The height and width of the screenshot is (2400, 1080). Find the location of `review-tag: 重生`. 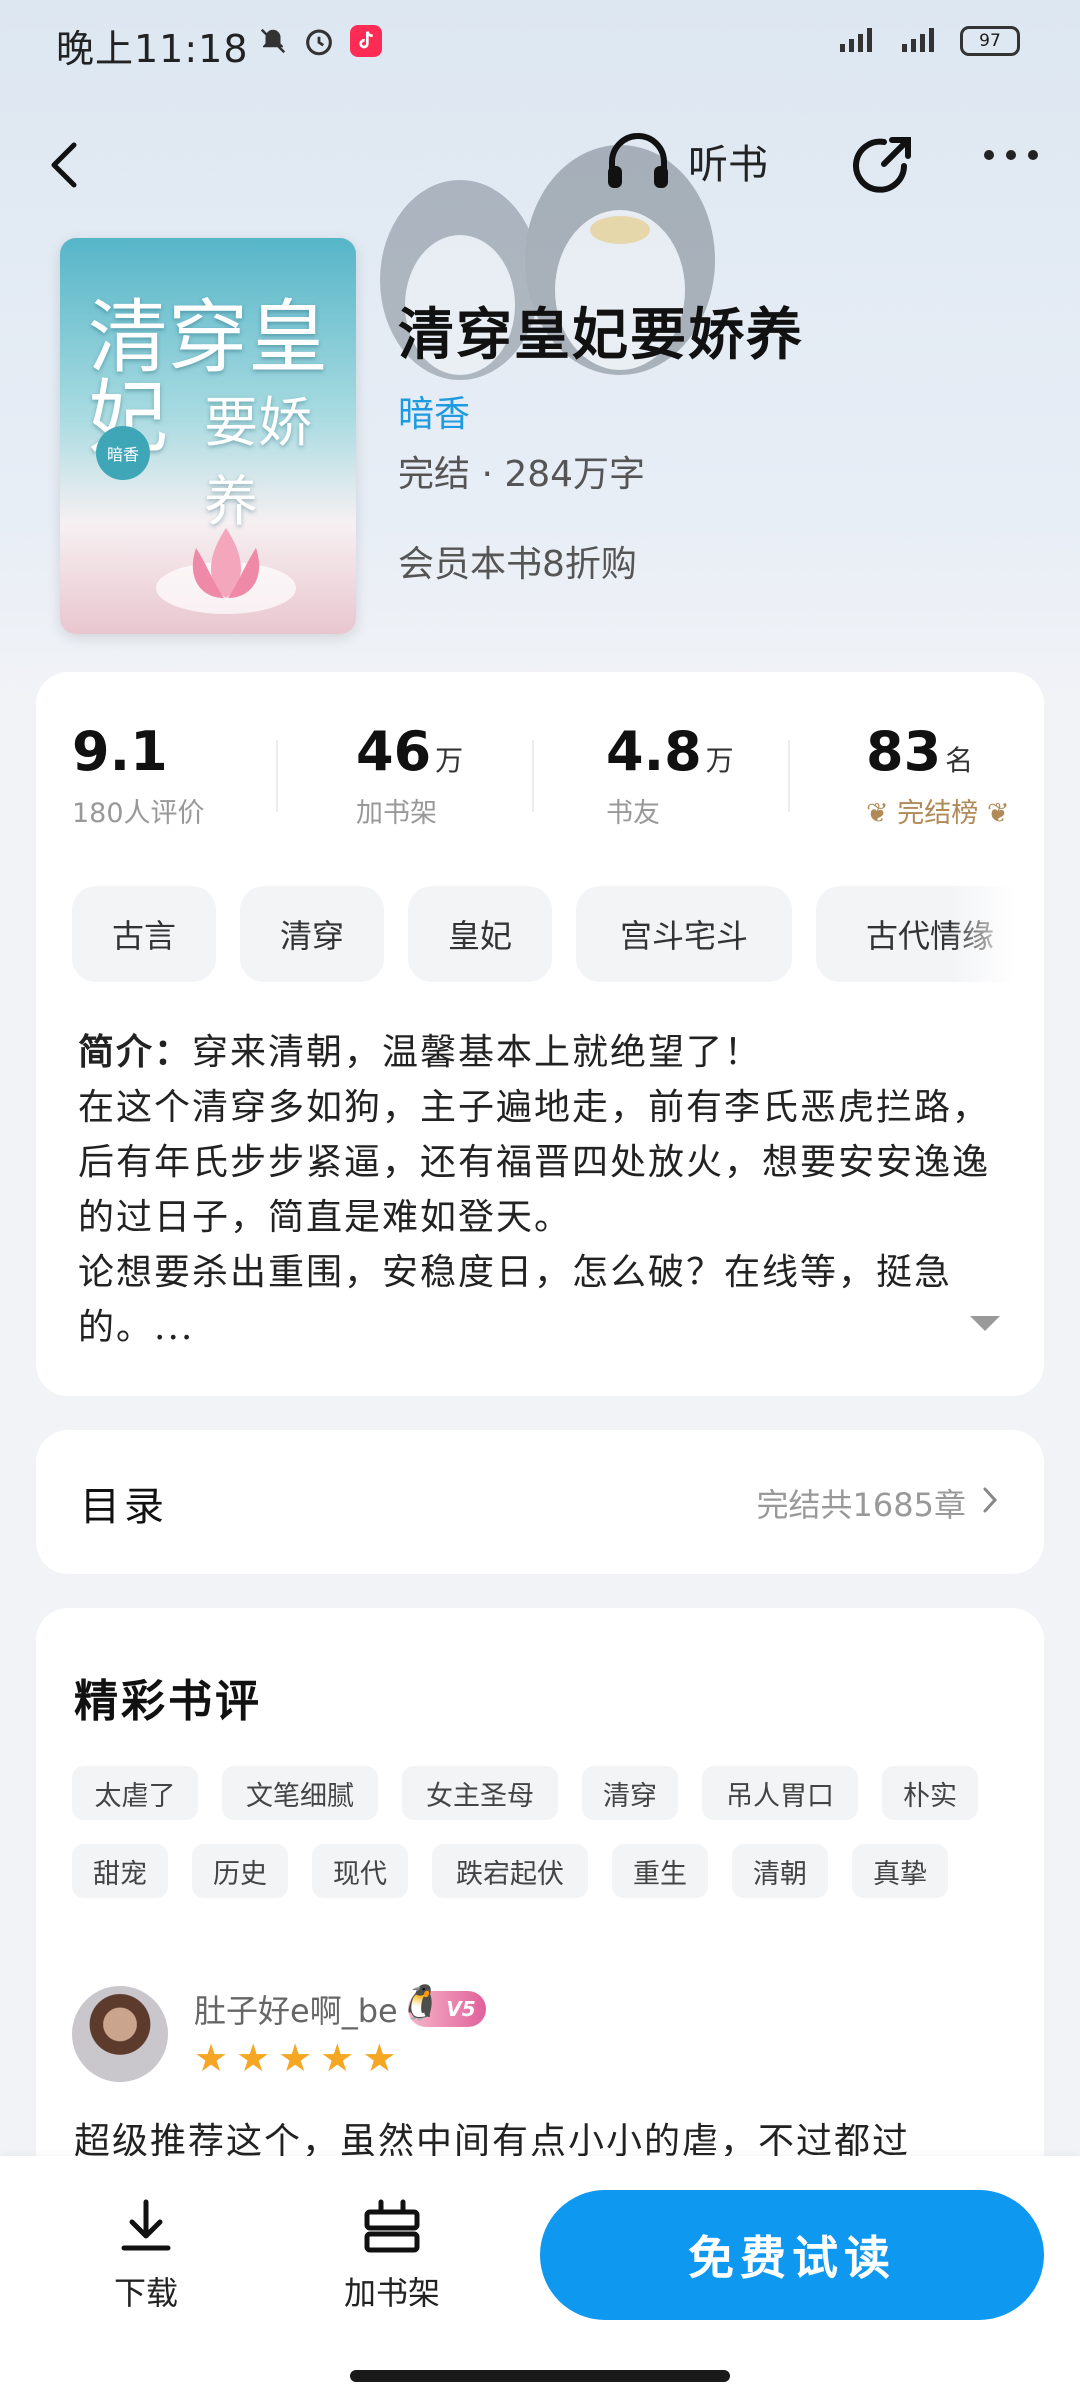

review-tag: 重生 is located at coordinates (660, 1871).